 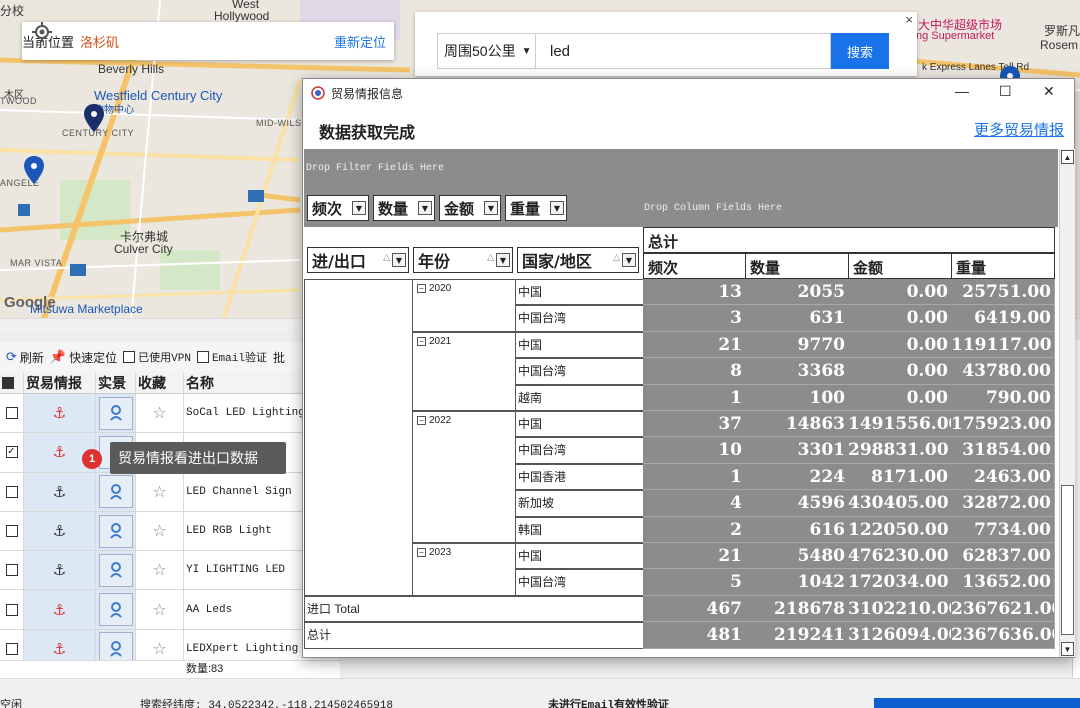 I want to click on column-header: 实景, so click(x=116, y=382).